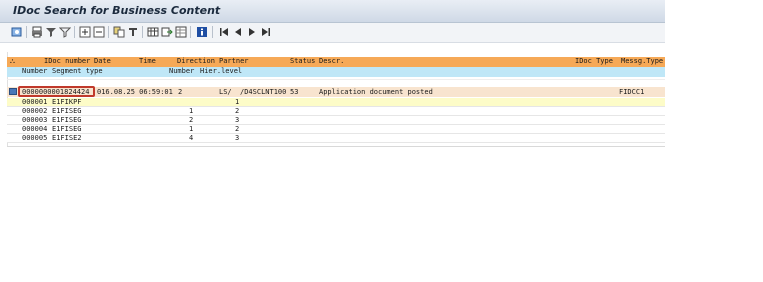 This screenshot has height=282, width=763. I want to click on expand-icon, so click(85, 32).